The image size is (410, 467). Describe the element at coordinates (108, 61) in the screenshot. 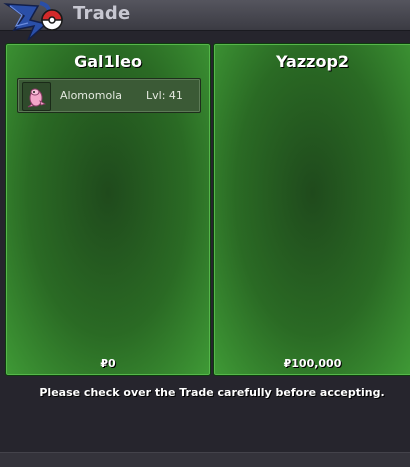

I see `left-player-name: Gal1leo` at that location.